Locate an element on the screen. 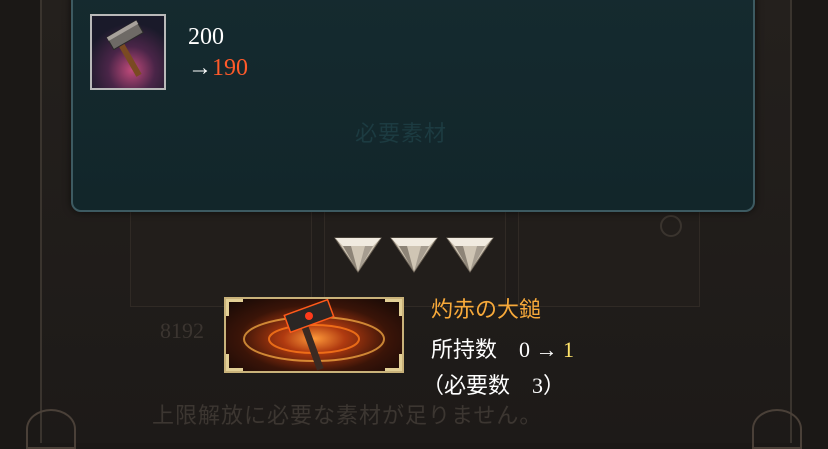 This screenshot has height=449, width=828. owned-label: 所持数 is located at coordinates (464, 349).